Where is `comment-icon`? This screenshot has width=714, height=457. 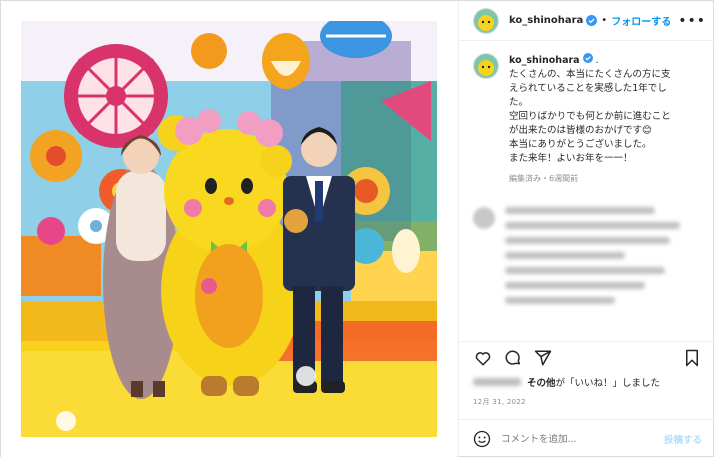 comment-icon is located at coordinates (513, 358).